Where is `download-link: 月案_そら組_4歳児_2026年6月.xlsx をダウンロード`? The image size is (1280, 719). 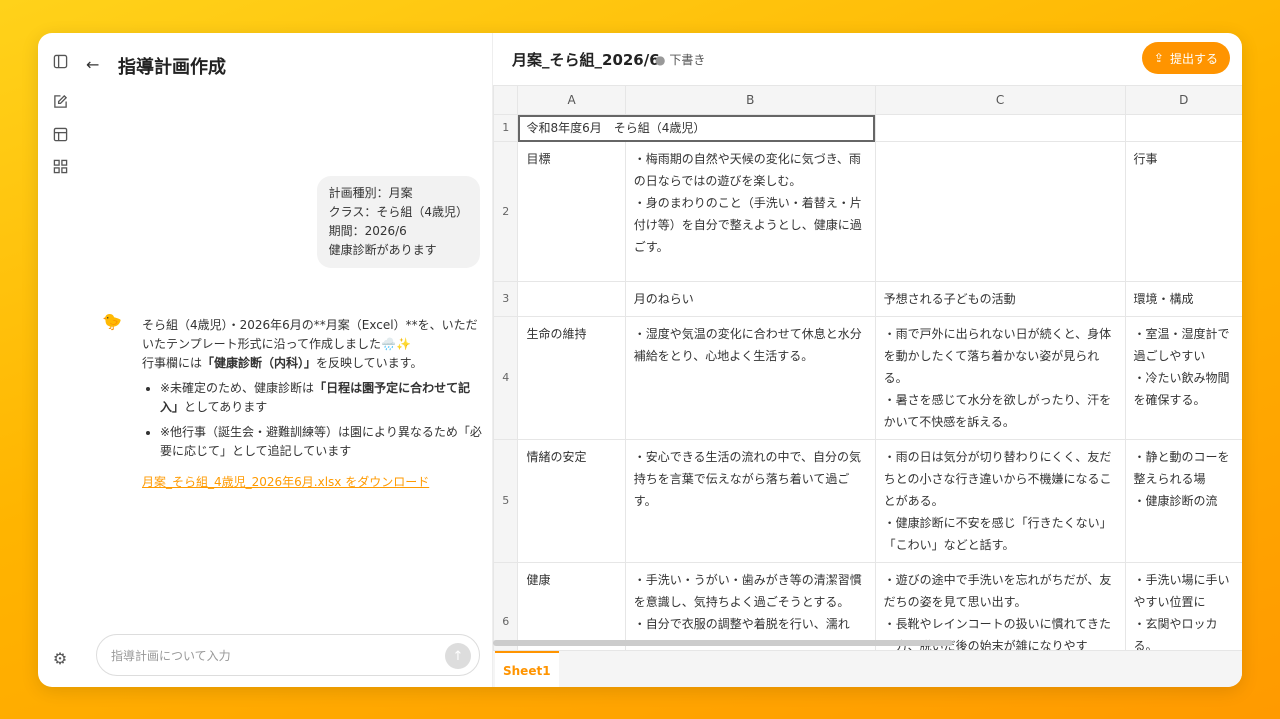
download-link: 月案_そら組_4歳児_2026年6月.xlsx をダウンロード is located at coordinates (285, 482).